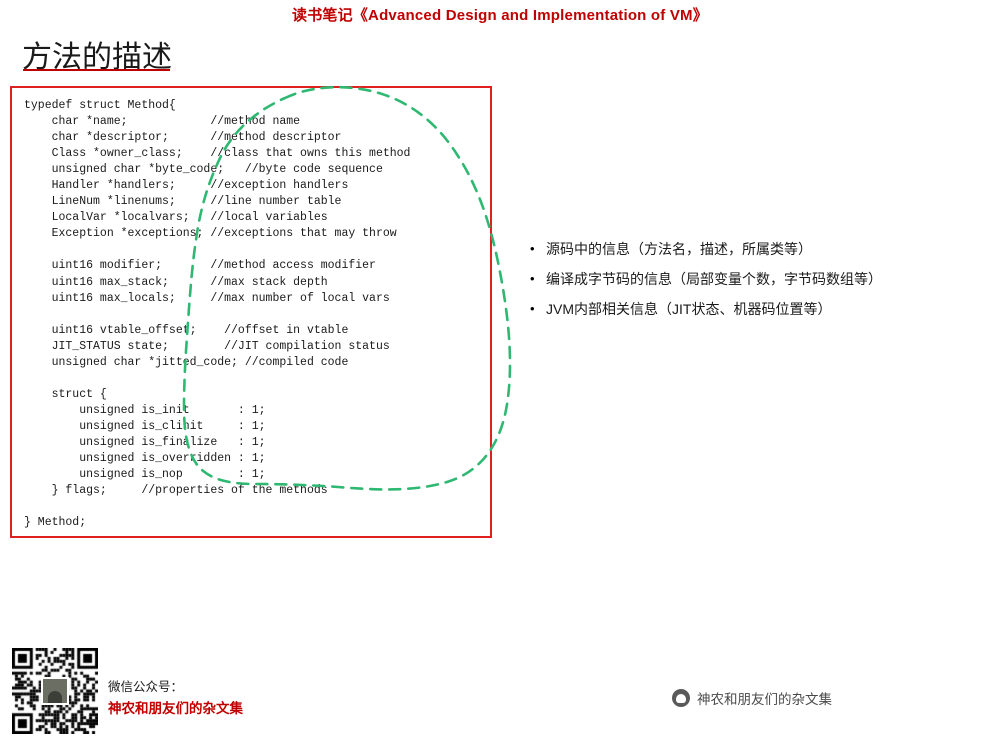 The height and width of the screenshot is (750, 1000). Describe the element at coordinates (146, 687) in the screenshot. I see `wechat-label: 微信公众号：` at that location.